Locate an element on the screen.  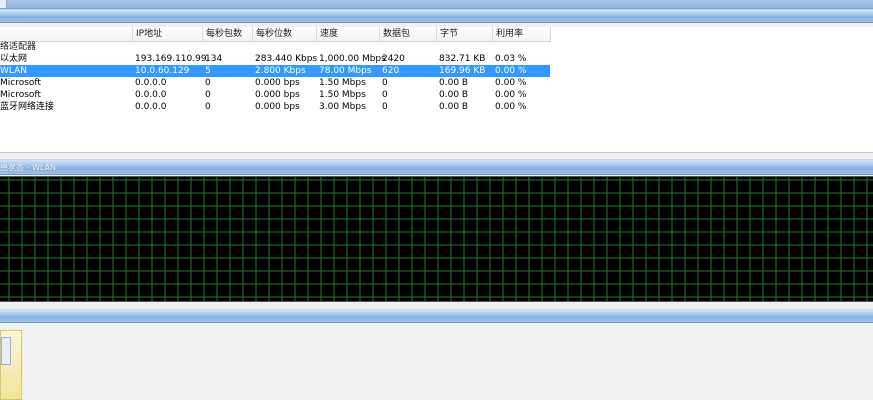
column-header-bits-per-sec: 每秒位数 is located at coordinates (286, 34).